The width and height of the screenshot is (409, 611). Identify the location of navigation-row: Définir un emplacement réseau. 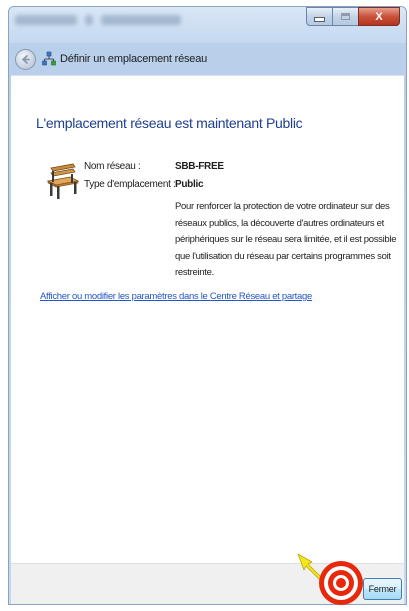
(207, 59).